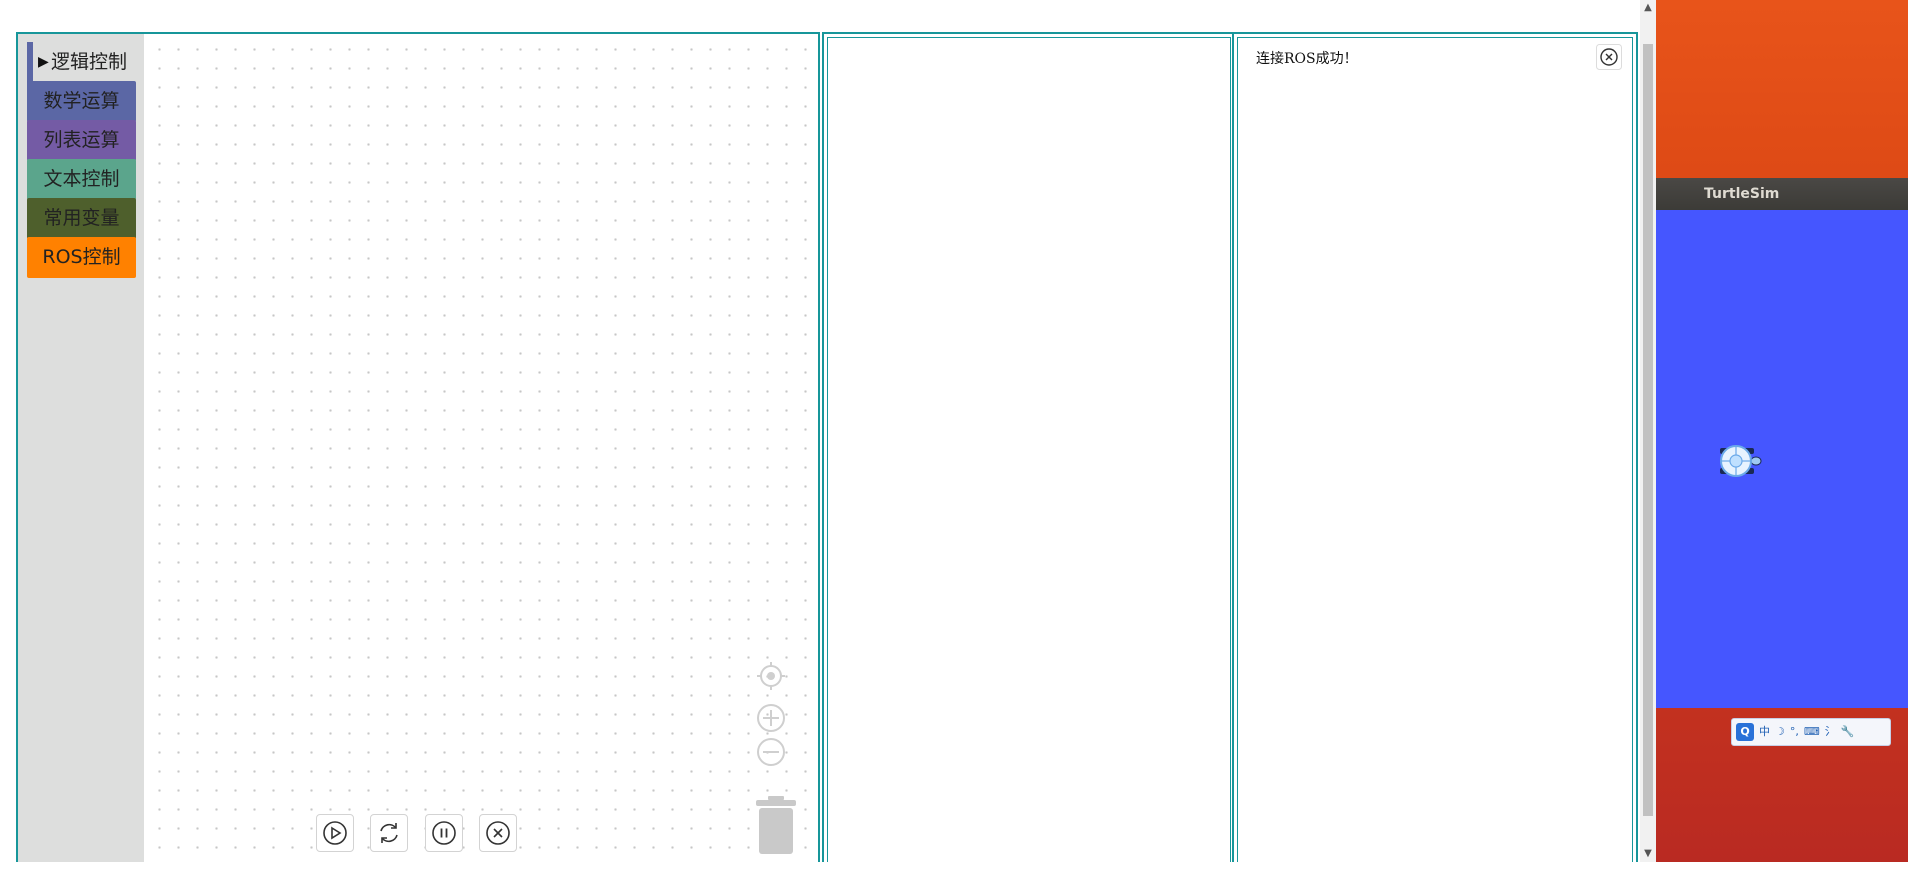  What do you see at coordinates (771, 718) in the screenshot?
I see `zoom-in-icon` at bounding box center [771, 718].